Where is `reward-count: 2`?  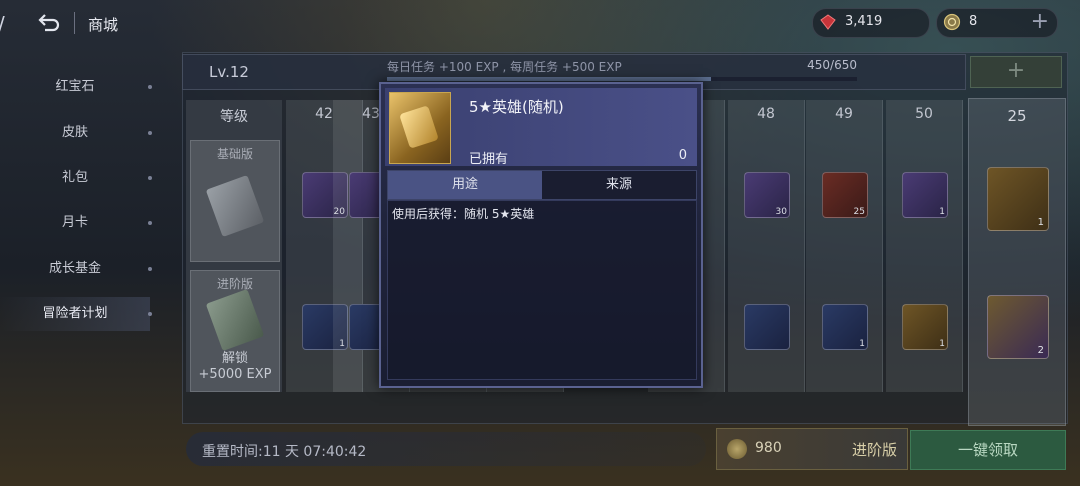
reward-count: 2 is located at coordinates (1040, 350).